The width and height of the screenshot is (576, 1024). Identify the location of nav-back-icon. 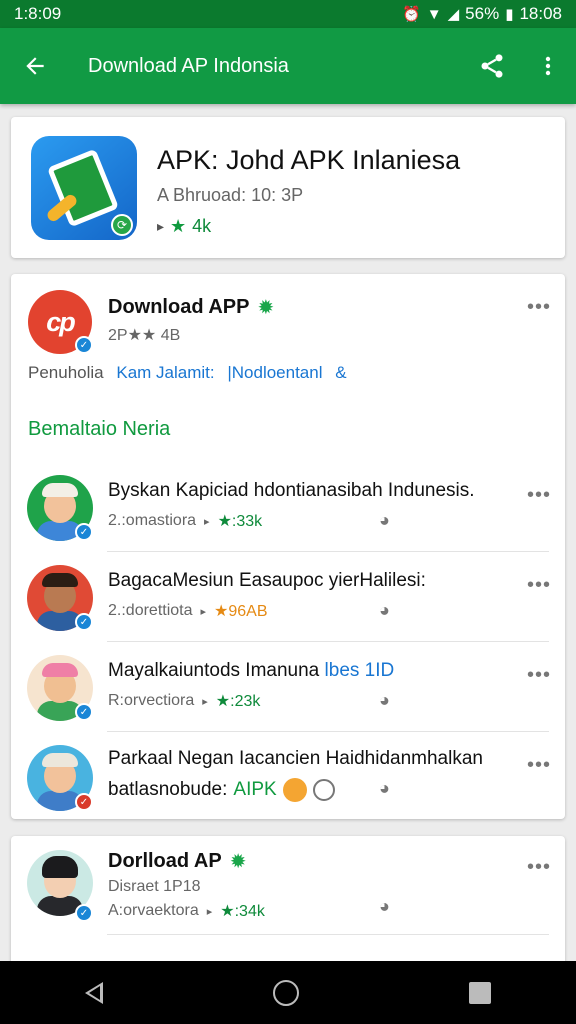
(94, 992).